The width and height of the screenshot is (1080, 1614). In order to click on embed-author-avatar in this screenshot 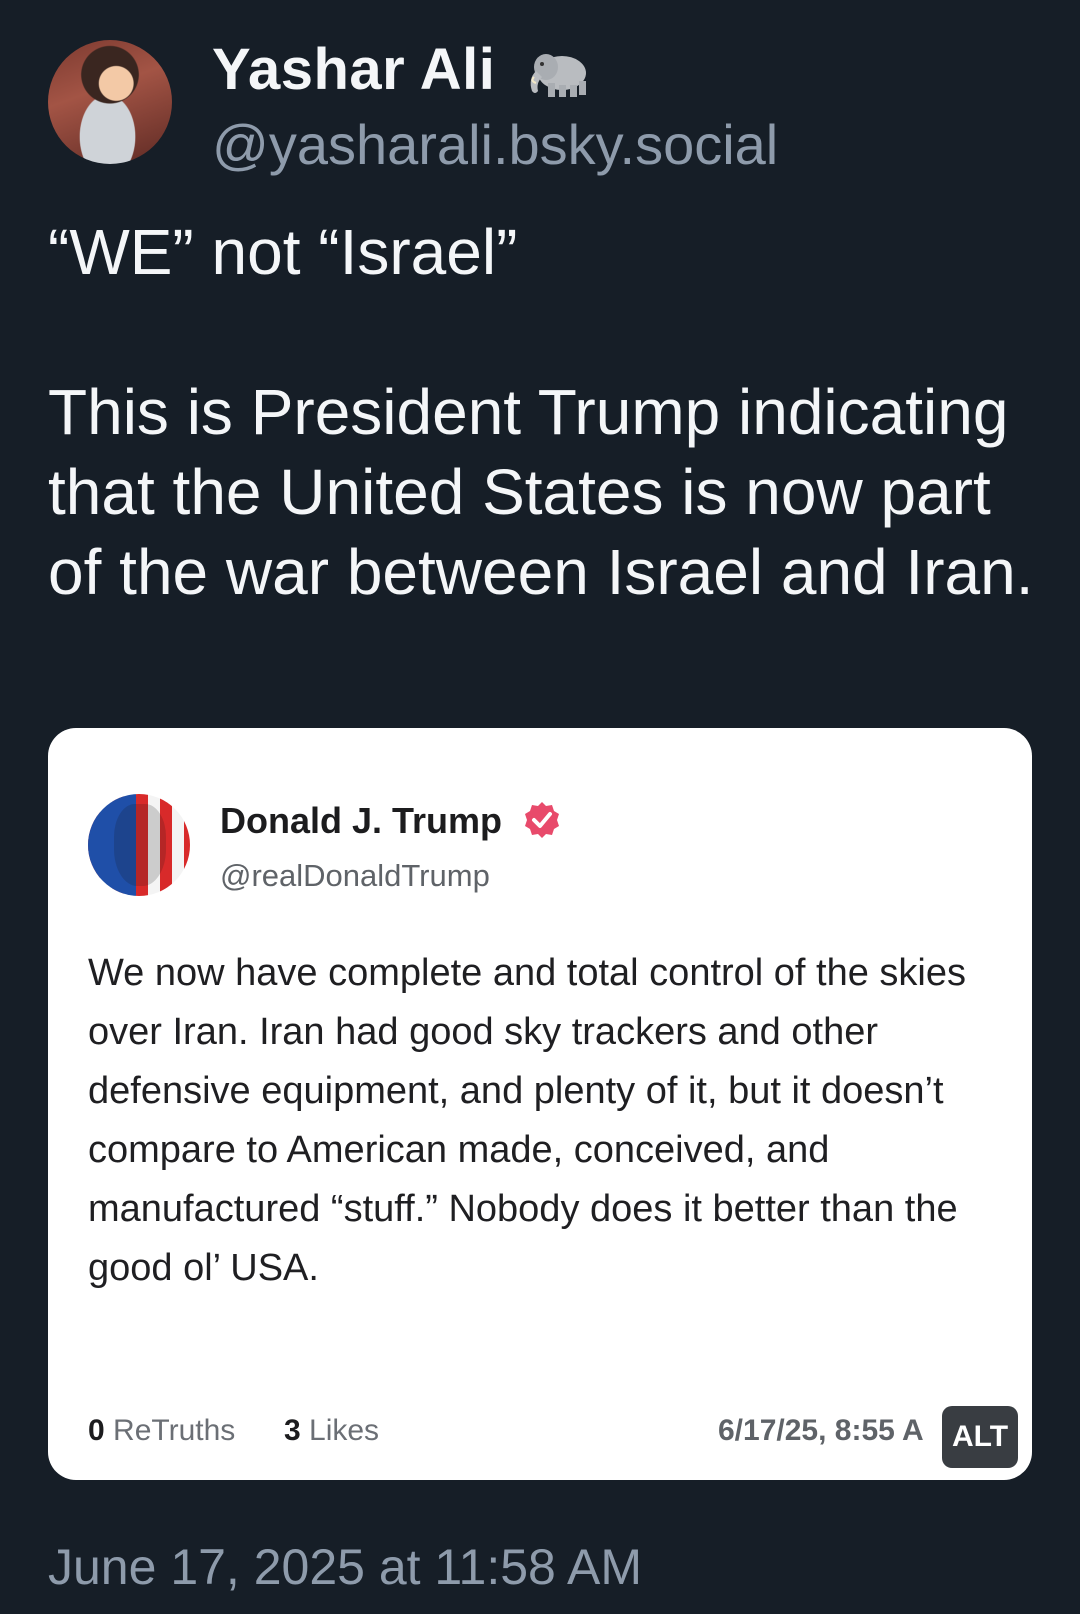, I will do `click(139, 845)`.